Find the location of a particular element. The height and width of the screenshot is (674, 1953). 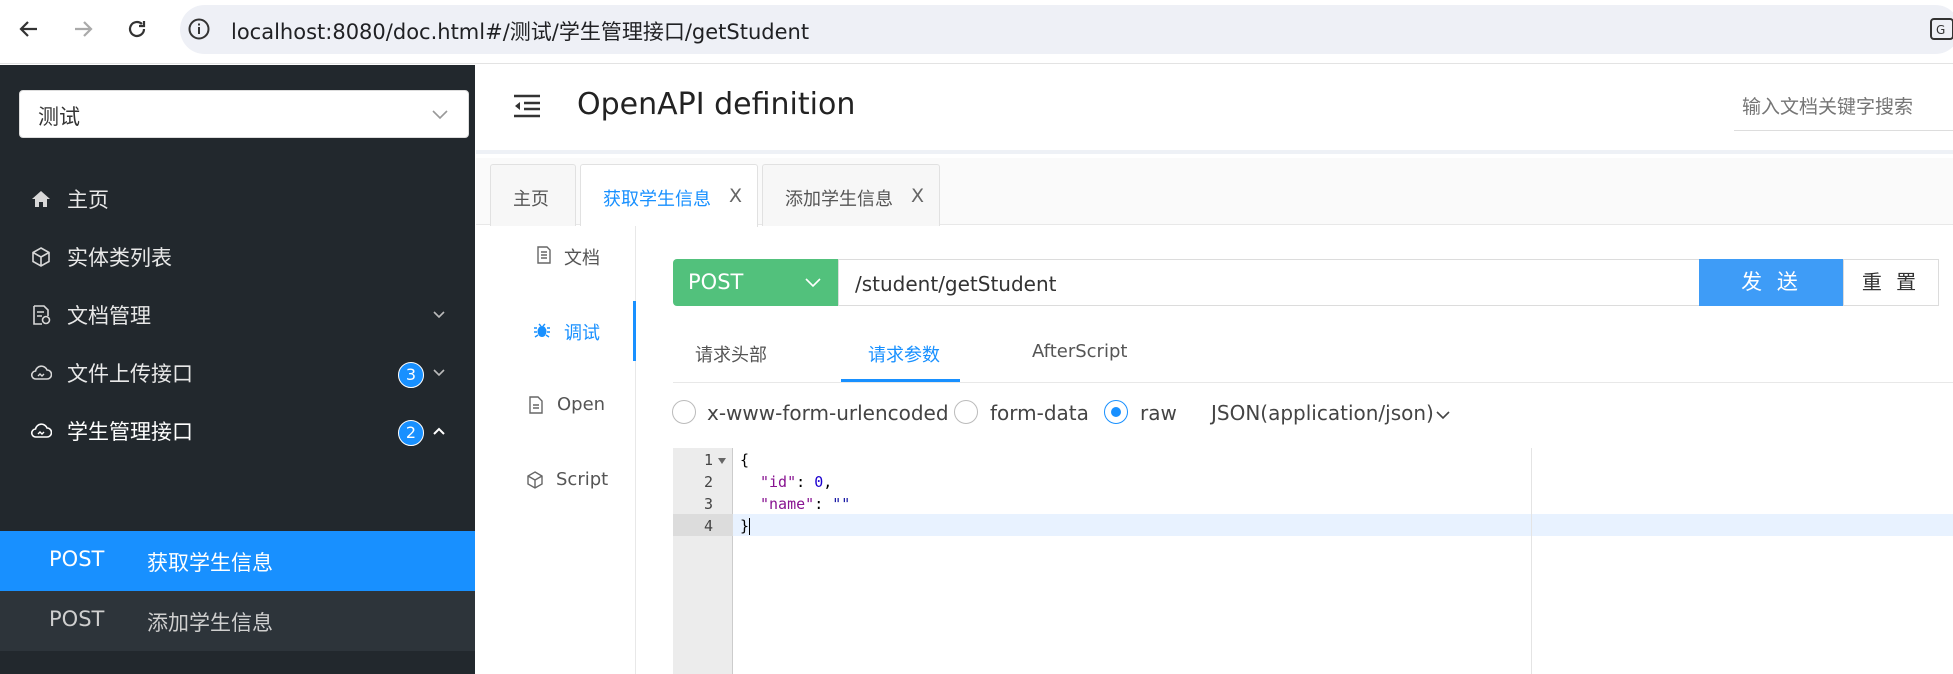

active-line-highlight is located at coordinates (1313, 525).